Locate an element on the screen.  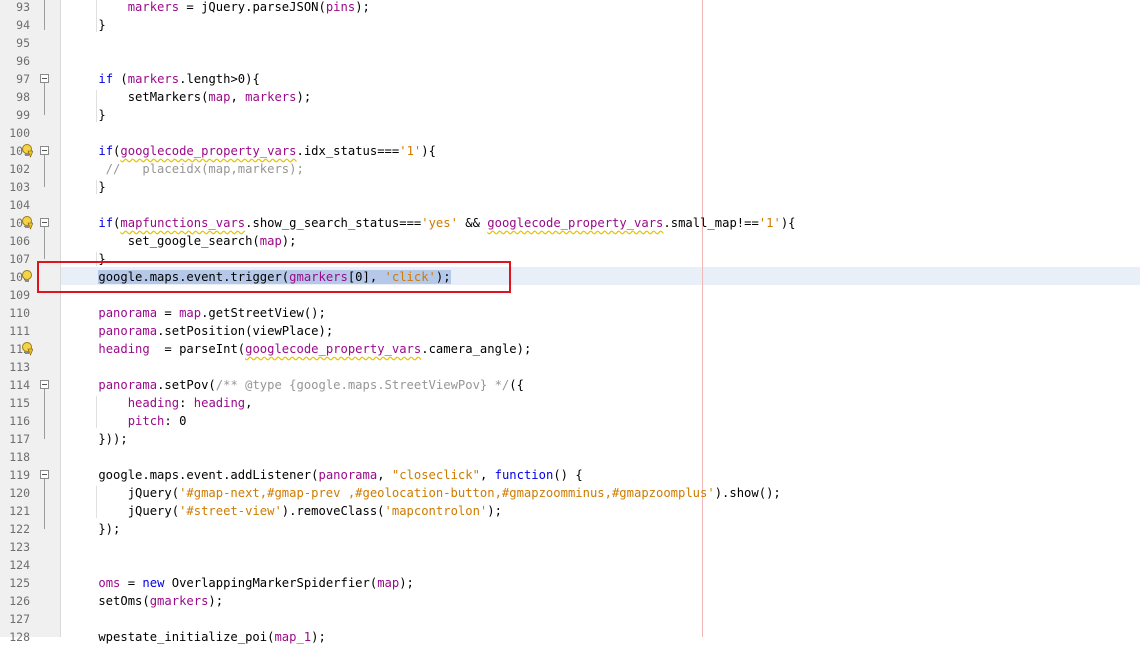
code-text: pitch: 0 is located at coordinates (157, 421).